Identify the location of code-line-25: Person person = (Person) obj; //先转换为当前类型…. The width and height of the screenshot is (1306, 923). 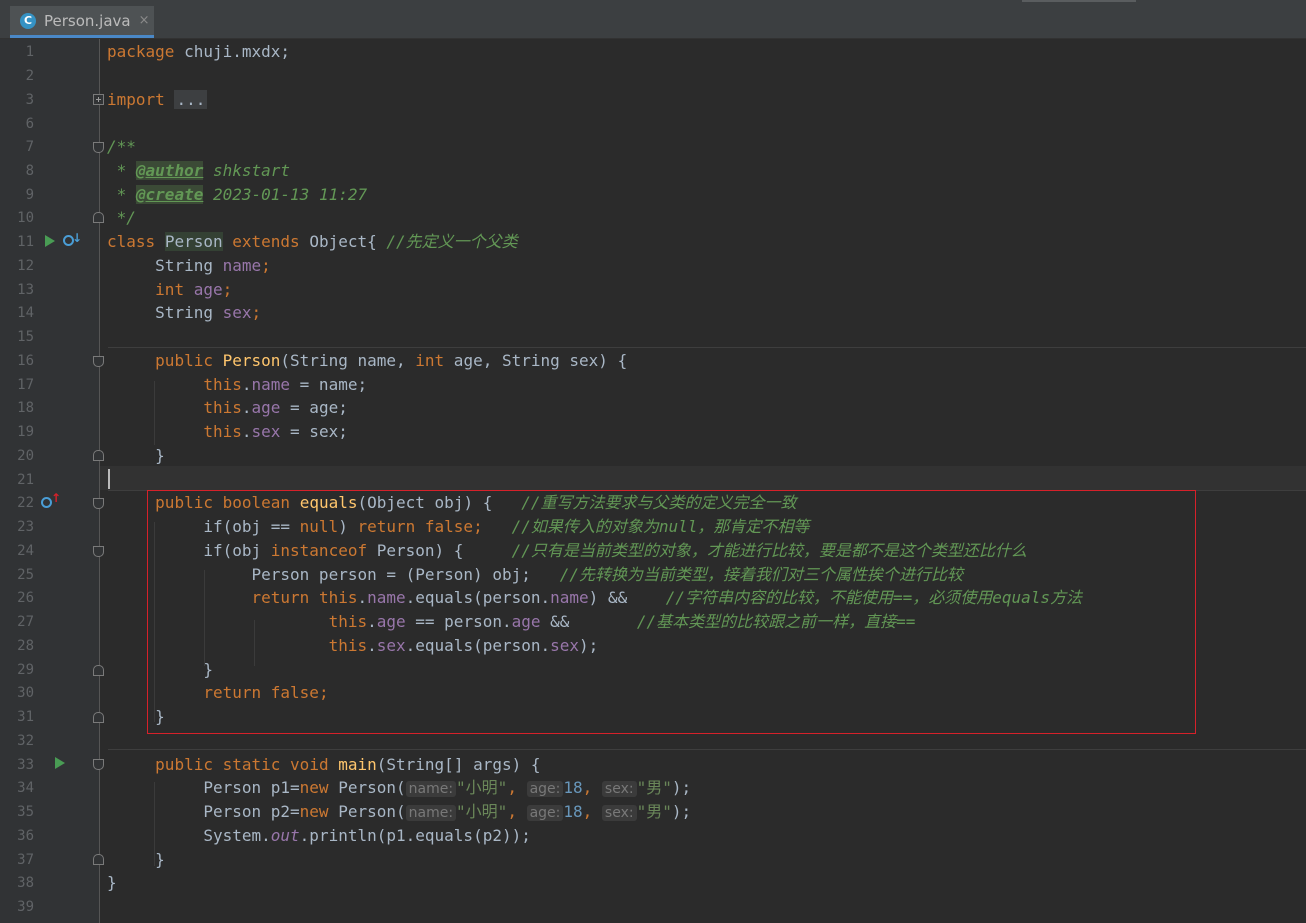
(607, 574).